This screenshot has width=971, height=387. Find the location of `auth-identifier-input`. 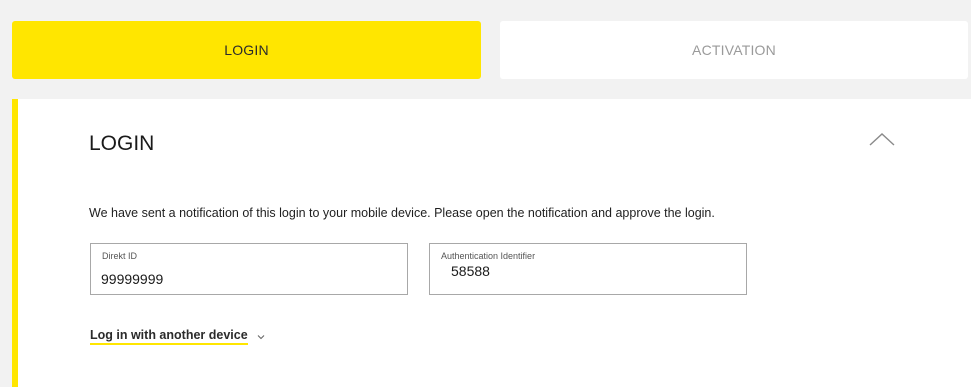

auth-identifier-input is located at coordinates (596, 271).